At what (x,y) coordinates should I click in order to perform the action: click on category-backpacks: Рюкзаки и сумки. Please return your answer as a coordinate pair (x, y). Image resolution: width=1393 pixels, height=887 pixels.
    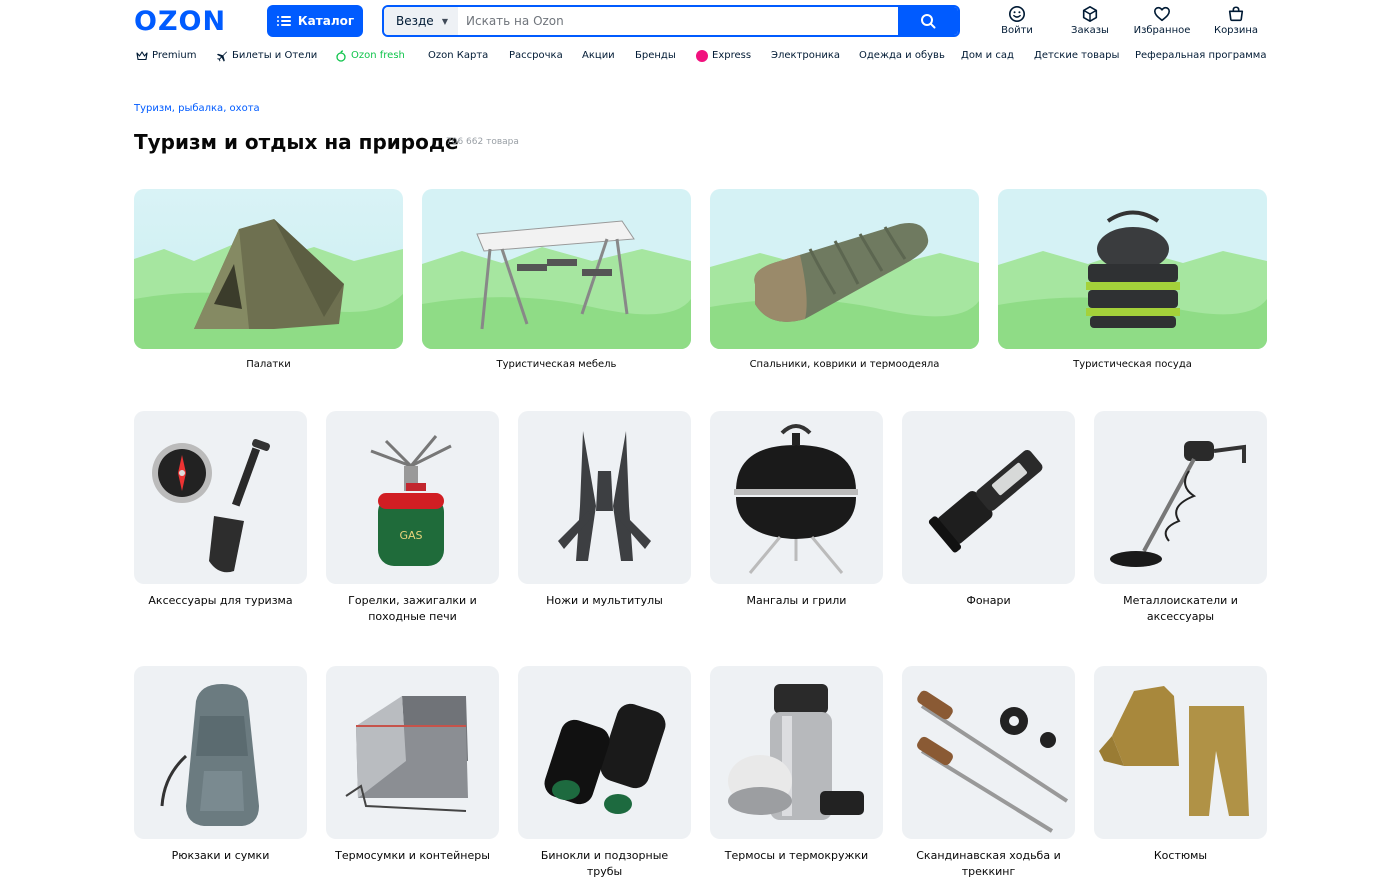
    Looking at the image, I should click on (220, 765).